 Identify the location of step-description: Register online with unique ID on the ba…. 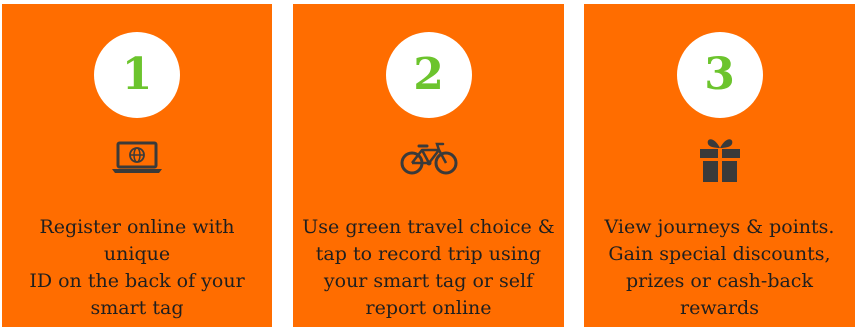
(137, 267).